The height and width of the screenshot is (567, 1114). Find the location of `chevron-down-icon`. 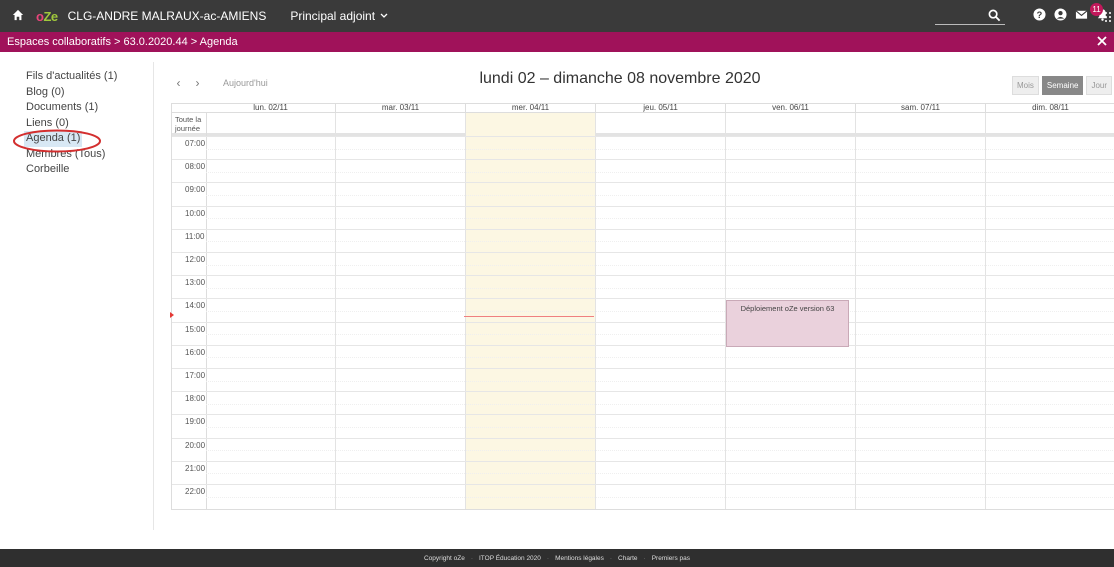

chevron-down-icon is located at coordinates (384, 15).